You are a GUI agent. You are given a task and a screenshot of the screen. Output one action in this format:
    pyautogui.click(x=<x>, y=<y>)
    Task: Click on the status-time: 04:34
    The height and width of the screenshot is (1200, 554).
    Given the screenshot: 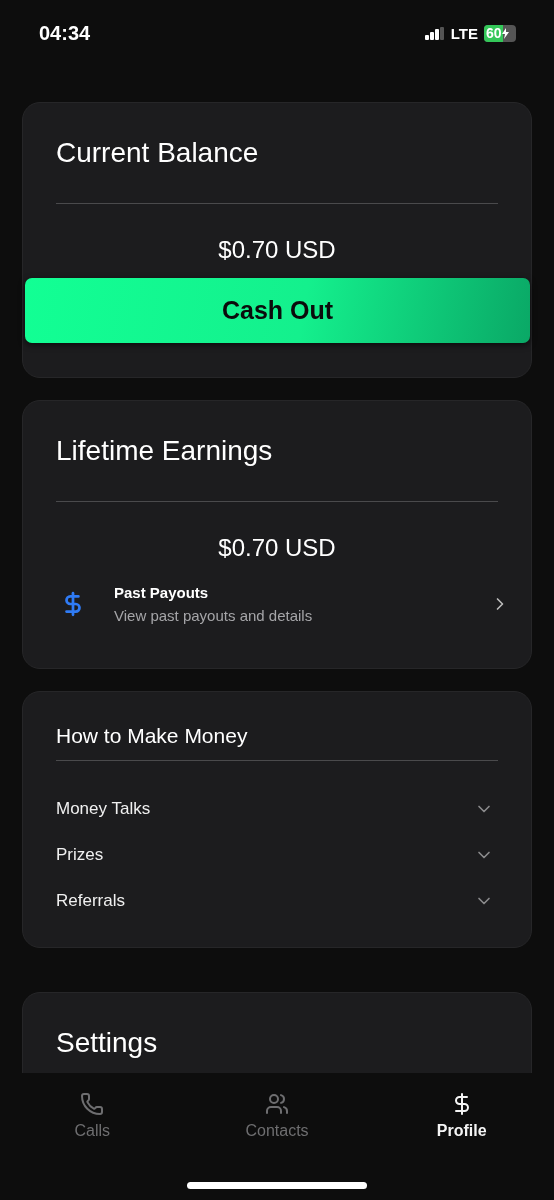 What is the action you would take?
    pyautogui.click(x=65, y=33)
    